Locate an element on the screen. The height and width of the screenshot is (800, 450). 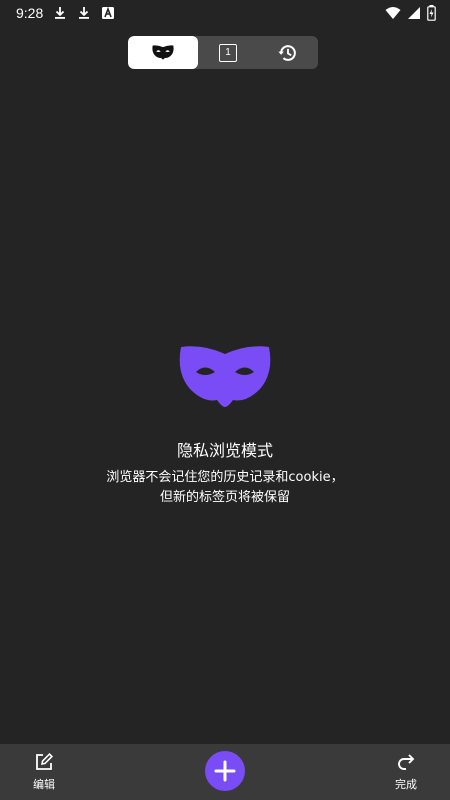
tab-incognito is located at coordinates (163, 52).